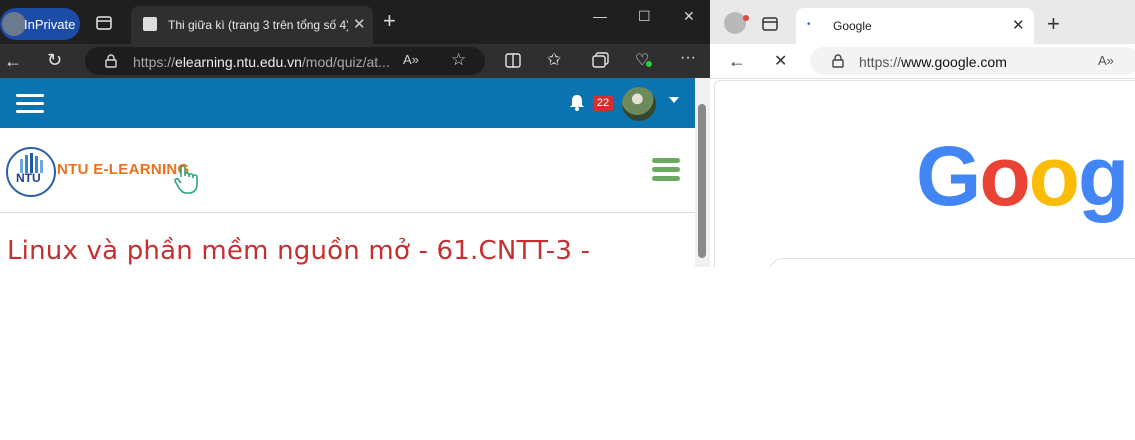 Image resolution: width=1135 pixels, height=440 pixels. I want to click on minimize-icon: —, so click(600, 16).